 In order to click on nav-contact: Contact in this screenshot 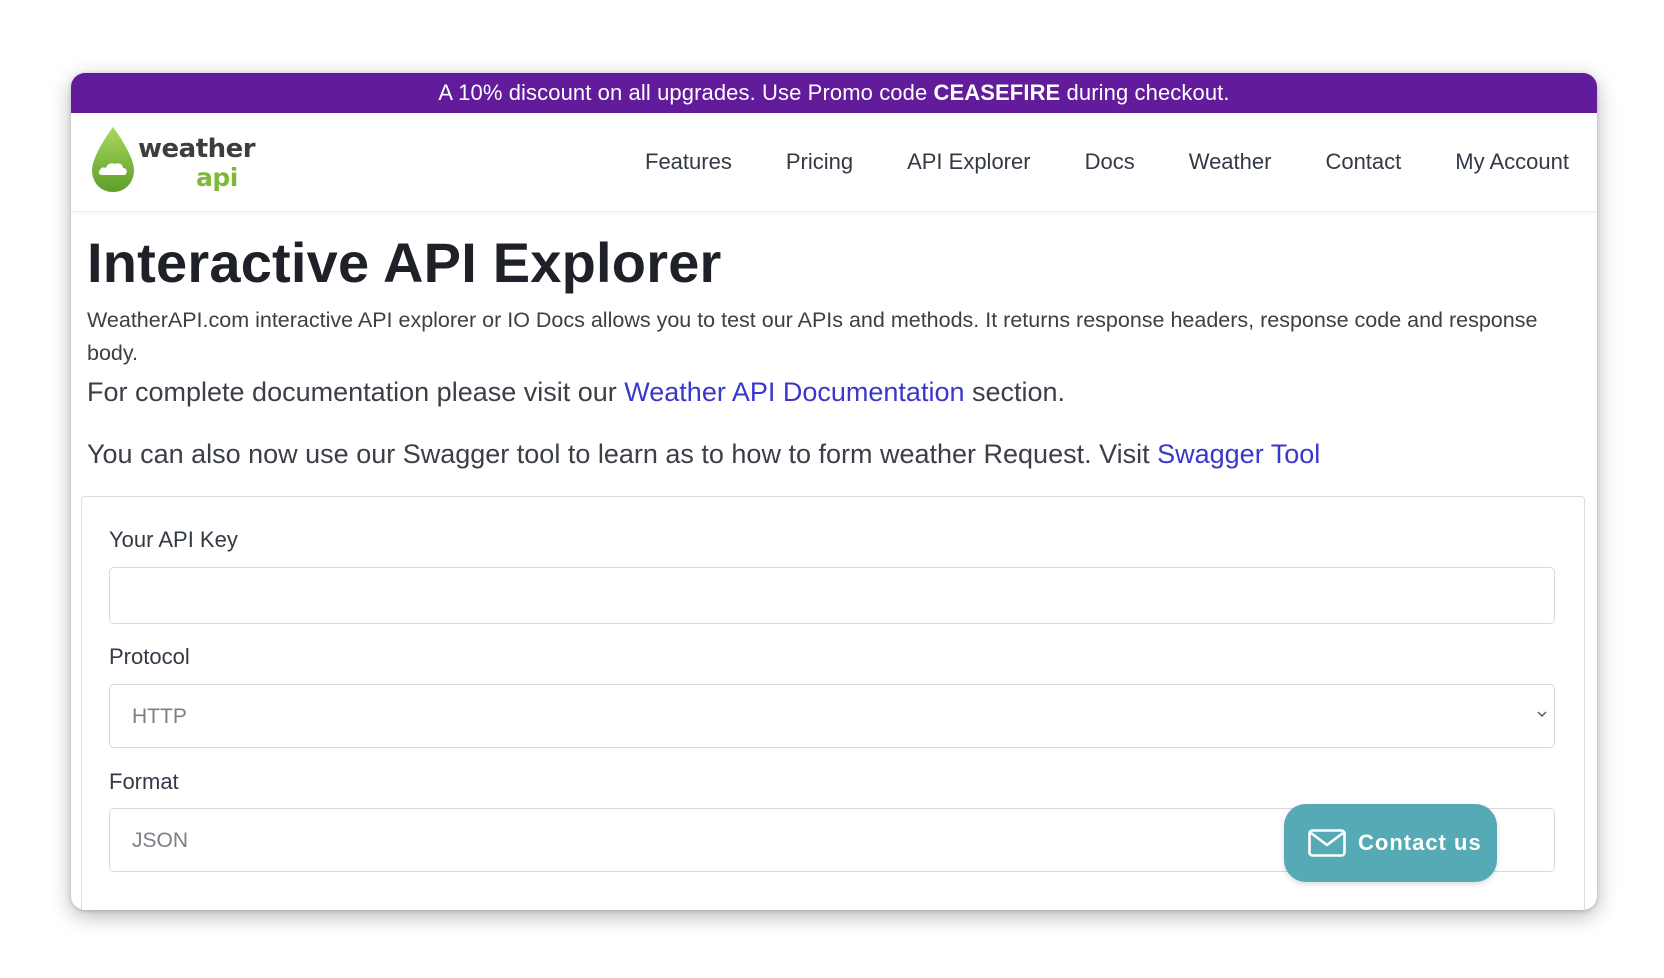, I will do `click(1363, 162)`.